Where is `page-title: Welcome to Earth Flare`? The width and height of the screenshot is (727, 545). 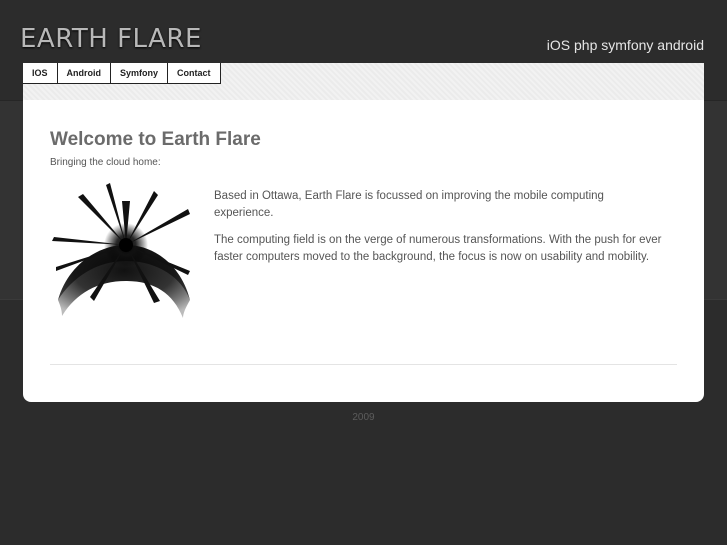
page-title: Welcome to Earth Flare is located at coordinates (155, 139).